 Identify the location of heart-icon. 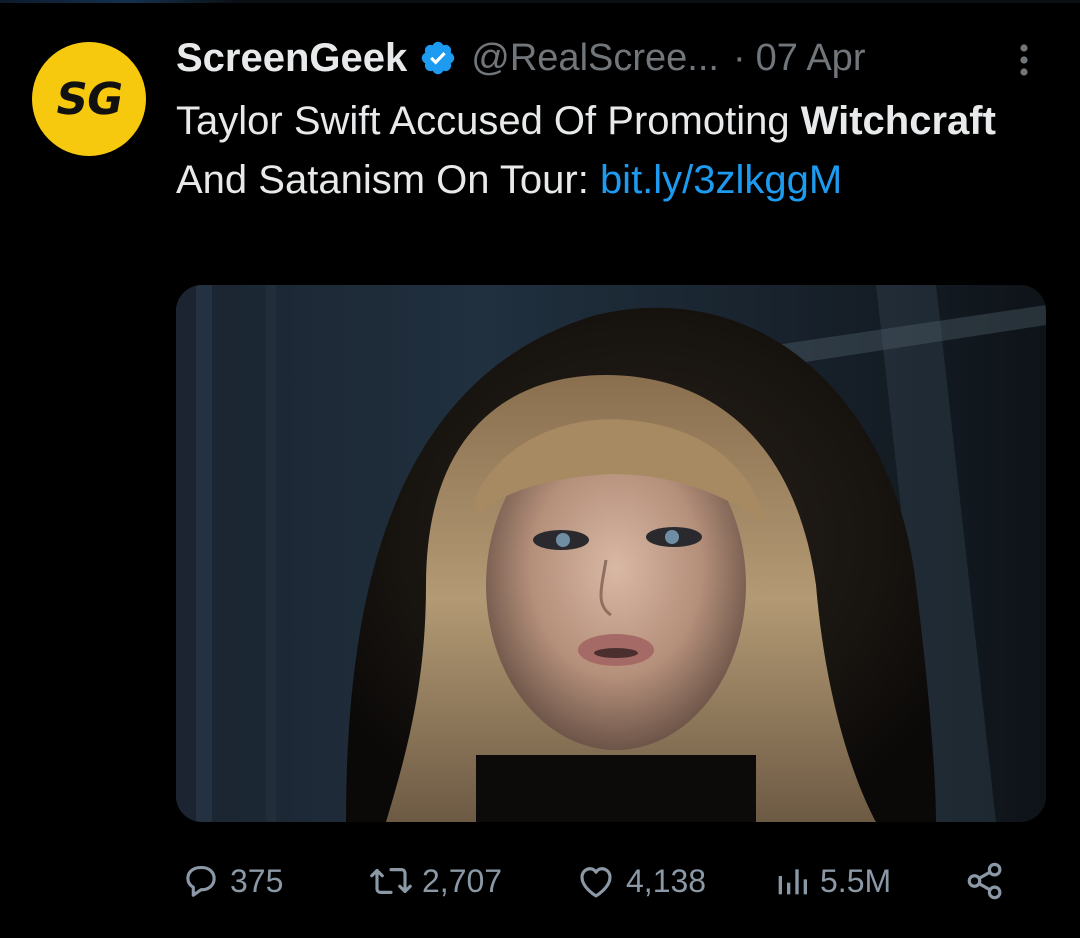
(596, 881).